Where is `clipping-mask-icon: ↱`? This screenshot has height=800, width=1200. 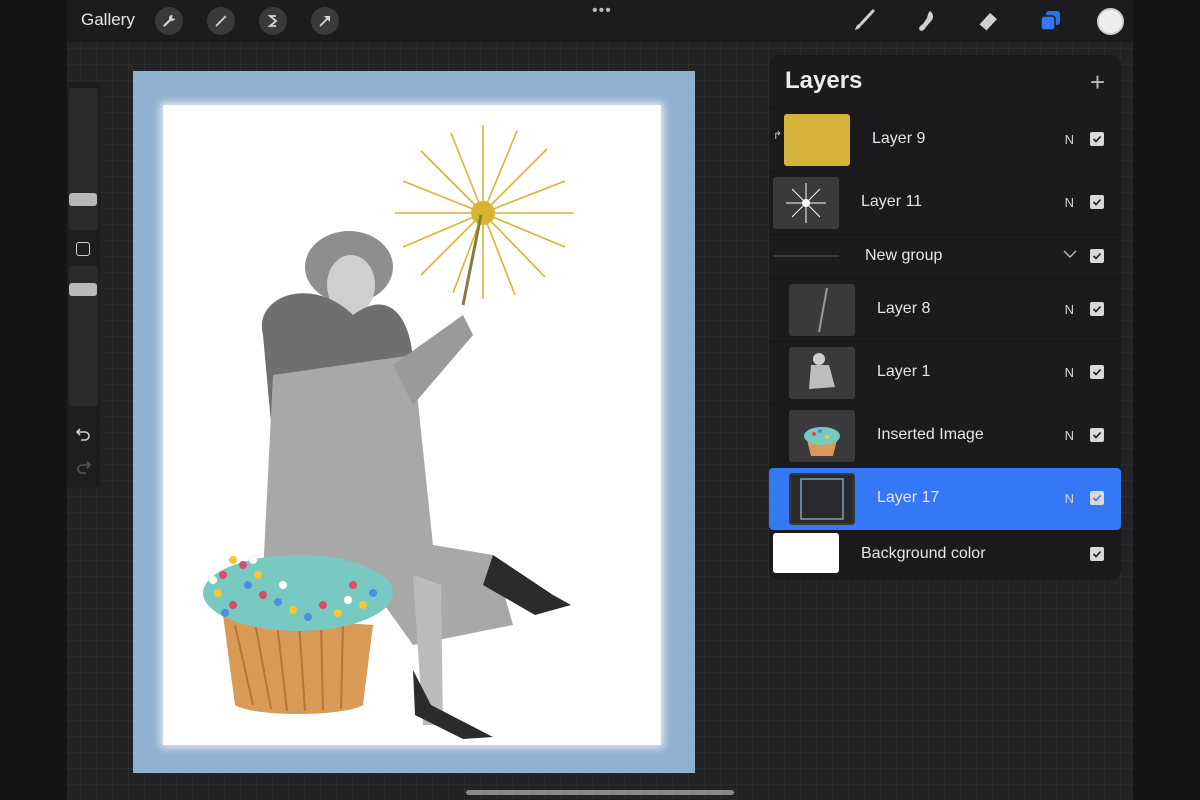
clipping-mask-icon: ↱ is located at coordinates (778, 136).